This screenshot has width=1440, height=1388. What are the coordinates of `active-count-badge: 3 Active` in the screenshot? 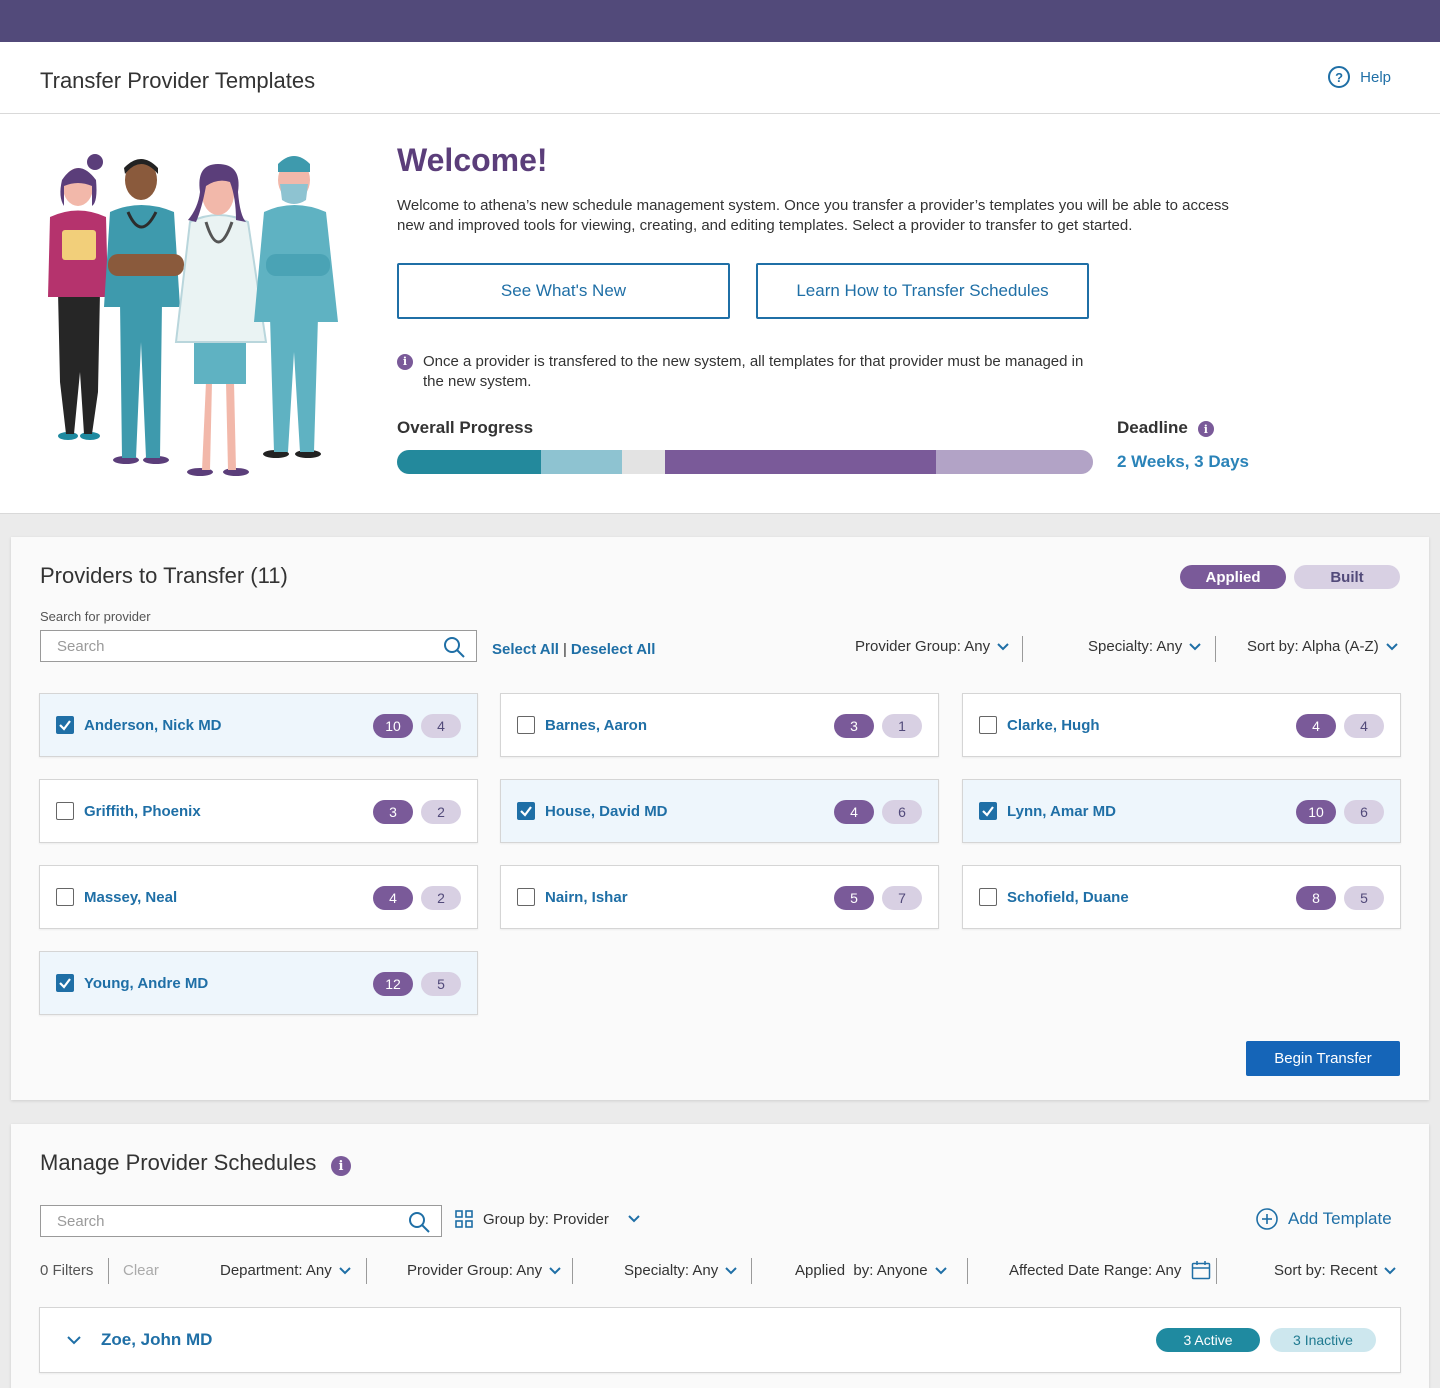 It's located at (1208, 1340).